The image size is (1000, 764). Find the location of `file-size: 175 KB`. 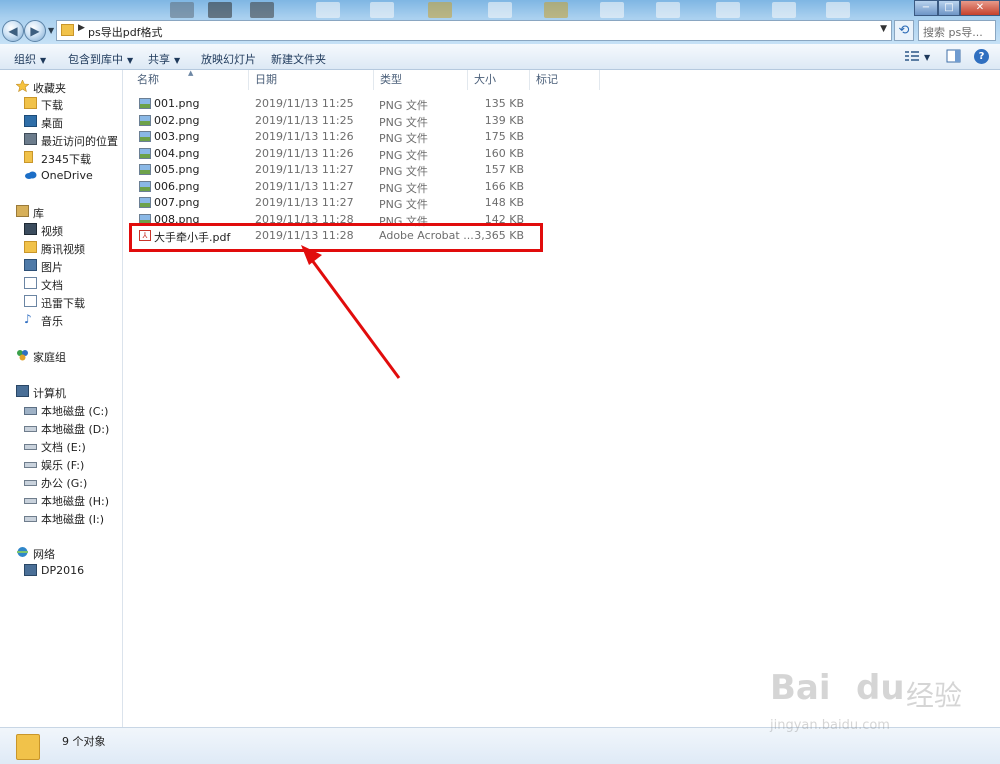

file-size: 175 KB is located at coordinates (504, 136).